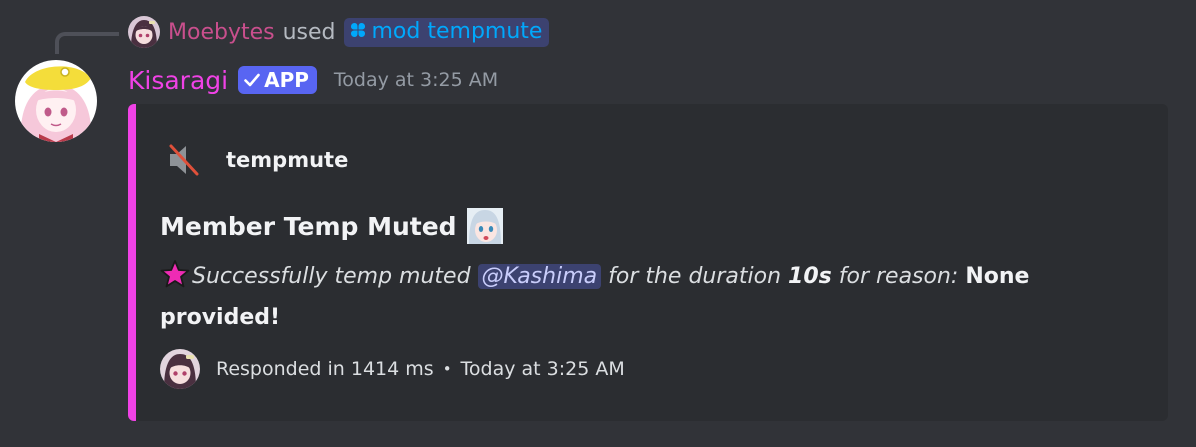 The image size is (1196, 447). I want to click on user-mention: @Kashima, so click(539, 276).